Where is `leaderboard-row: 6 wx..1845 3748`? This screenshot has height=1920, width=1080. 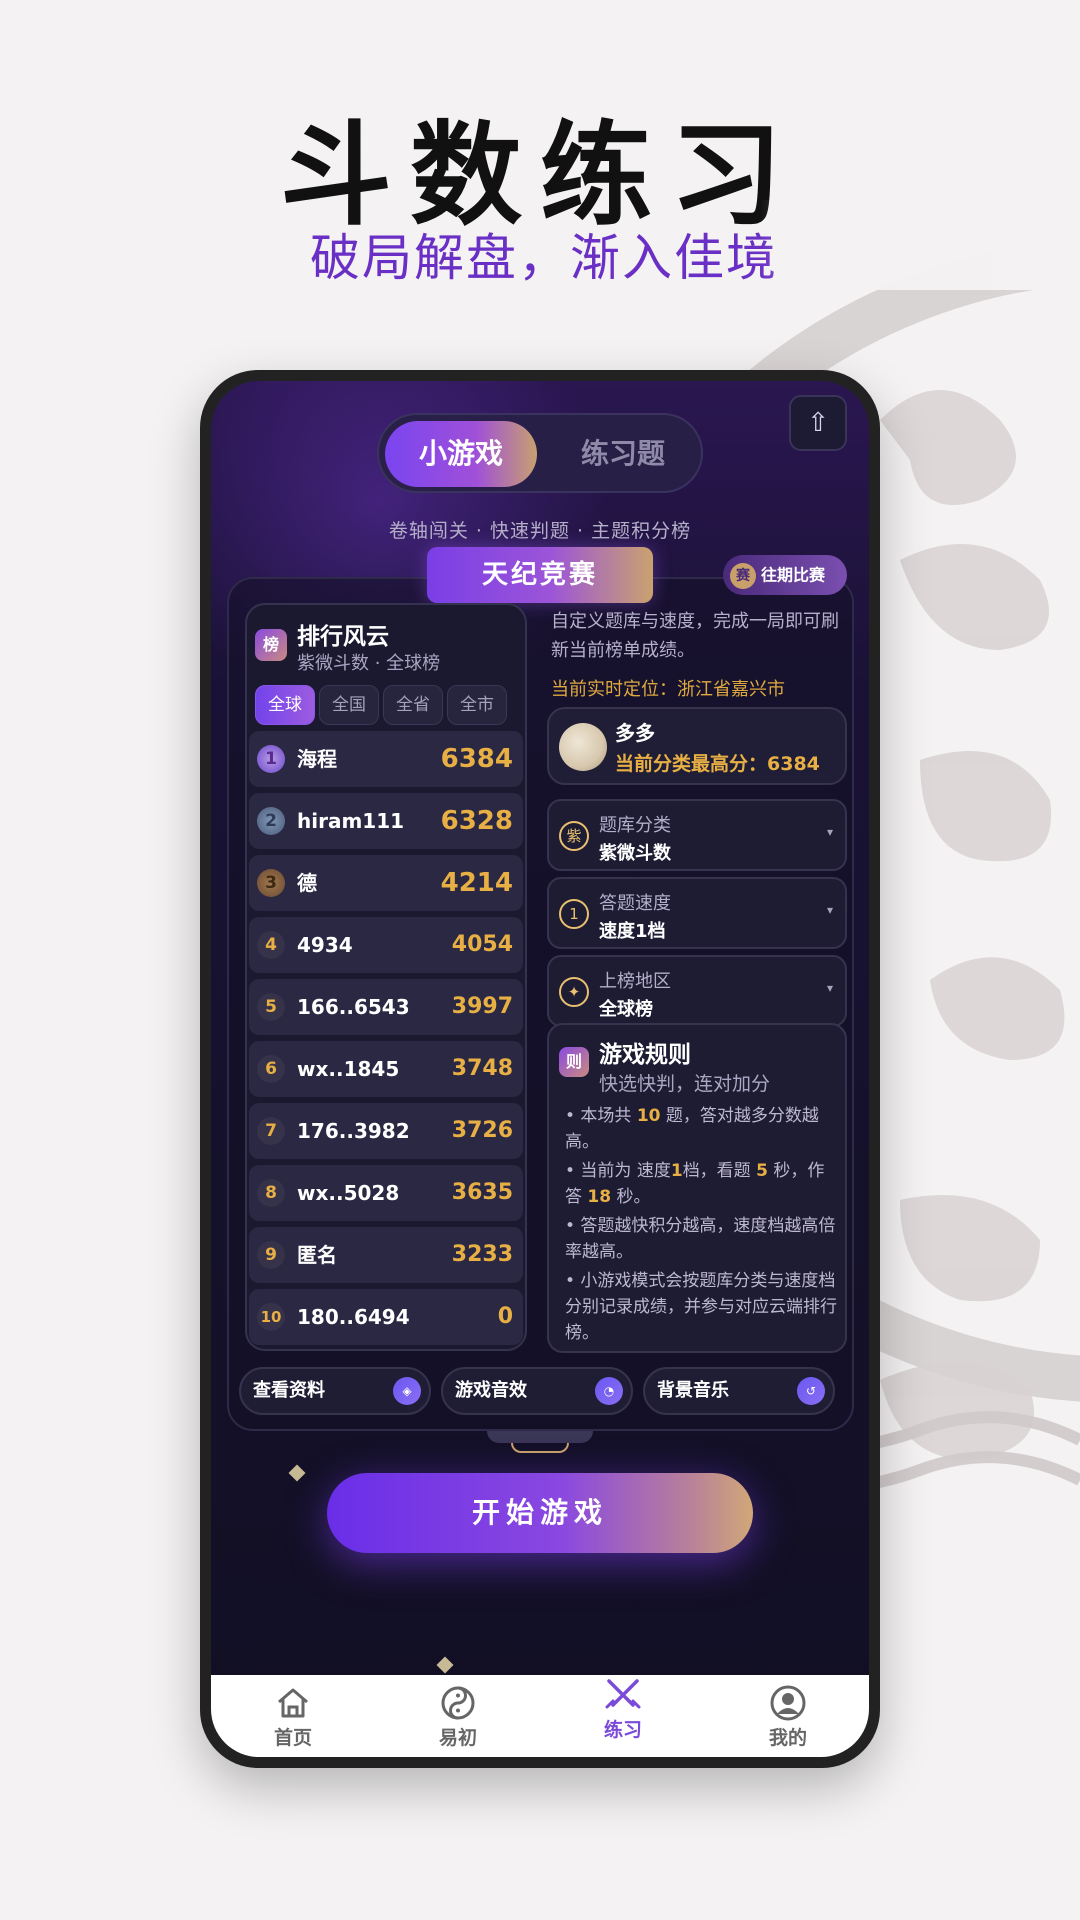 leaderboard-row: 6 wx..1845 3748 is located at coordinates (386, 1069).